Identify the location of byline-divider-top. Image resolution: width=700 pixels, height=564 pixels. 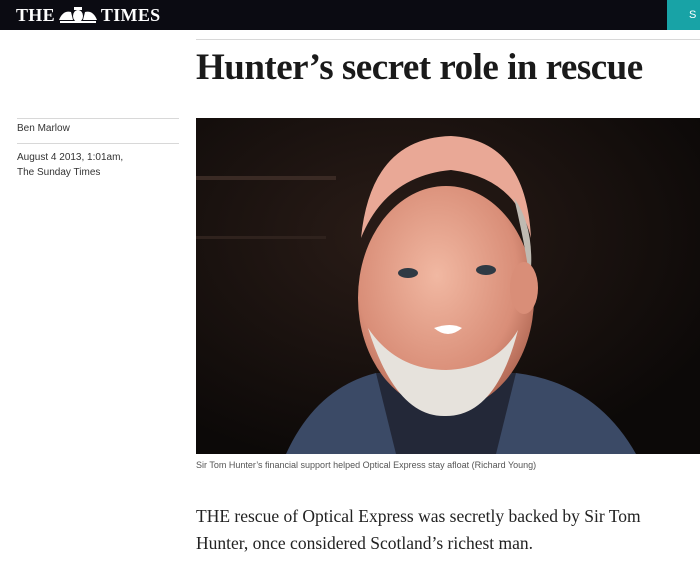
(98, 118).